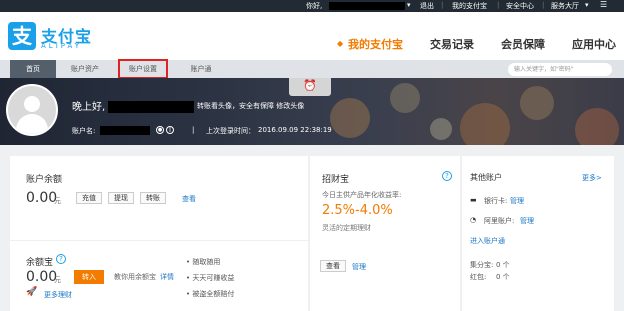 The image size is (624, 311). I want to click on ali-manage-link: 管理, so click(527, 221).